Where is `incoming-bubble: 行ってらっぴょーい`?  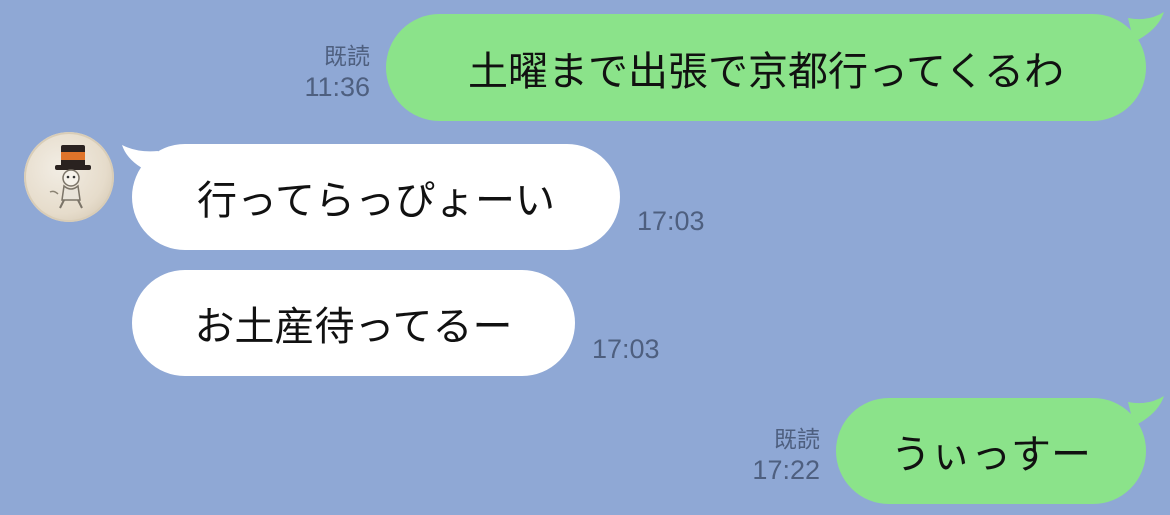 incoming-bubble: 行ってらっぴょーい is located at coordinates (376, 197).